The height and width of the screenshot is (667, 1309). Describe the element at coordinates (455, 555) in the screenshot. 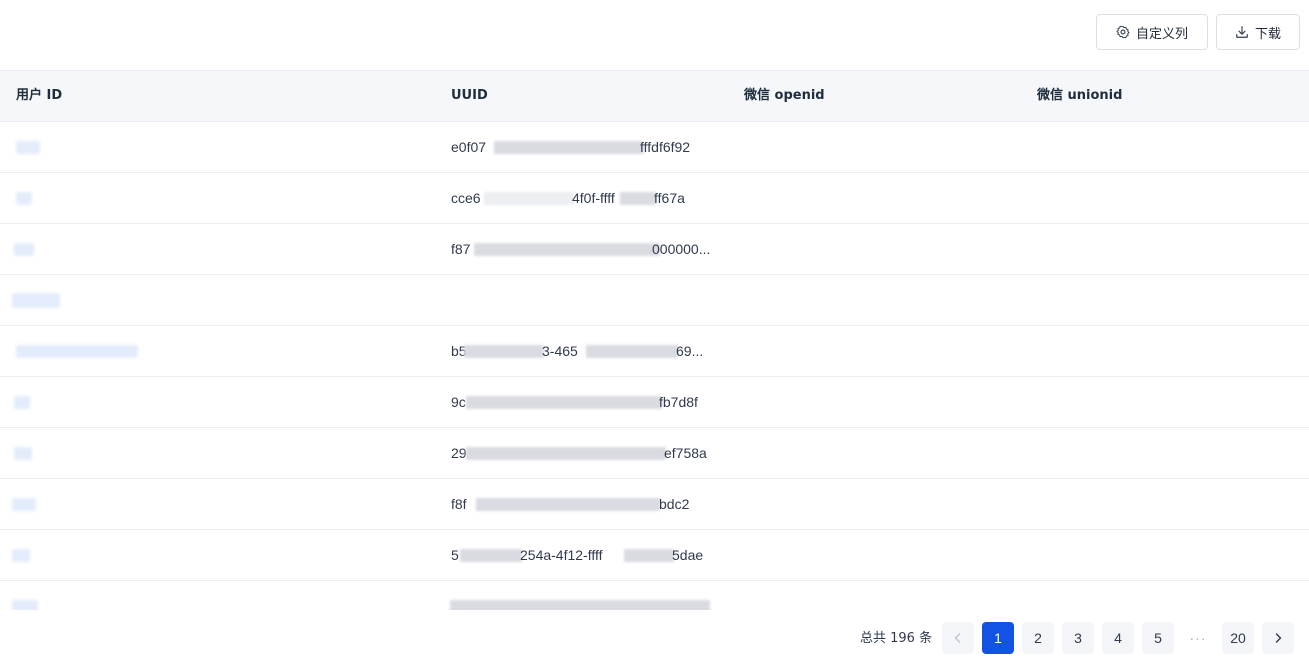

I see `uuid-fragment: 5` at that location.